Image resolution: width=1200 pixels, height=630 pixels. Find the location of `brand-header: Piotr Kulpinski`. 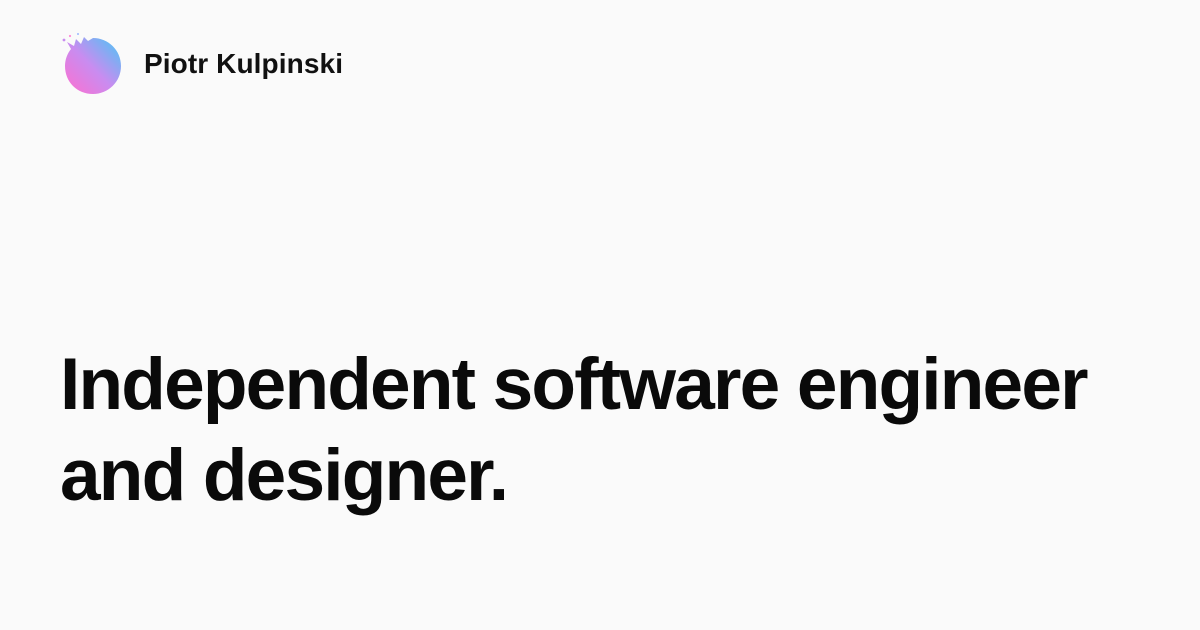

brand-header: Piotr Kulpinski is located at coordinates (201, 64).